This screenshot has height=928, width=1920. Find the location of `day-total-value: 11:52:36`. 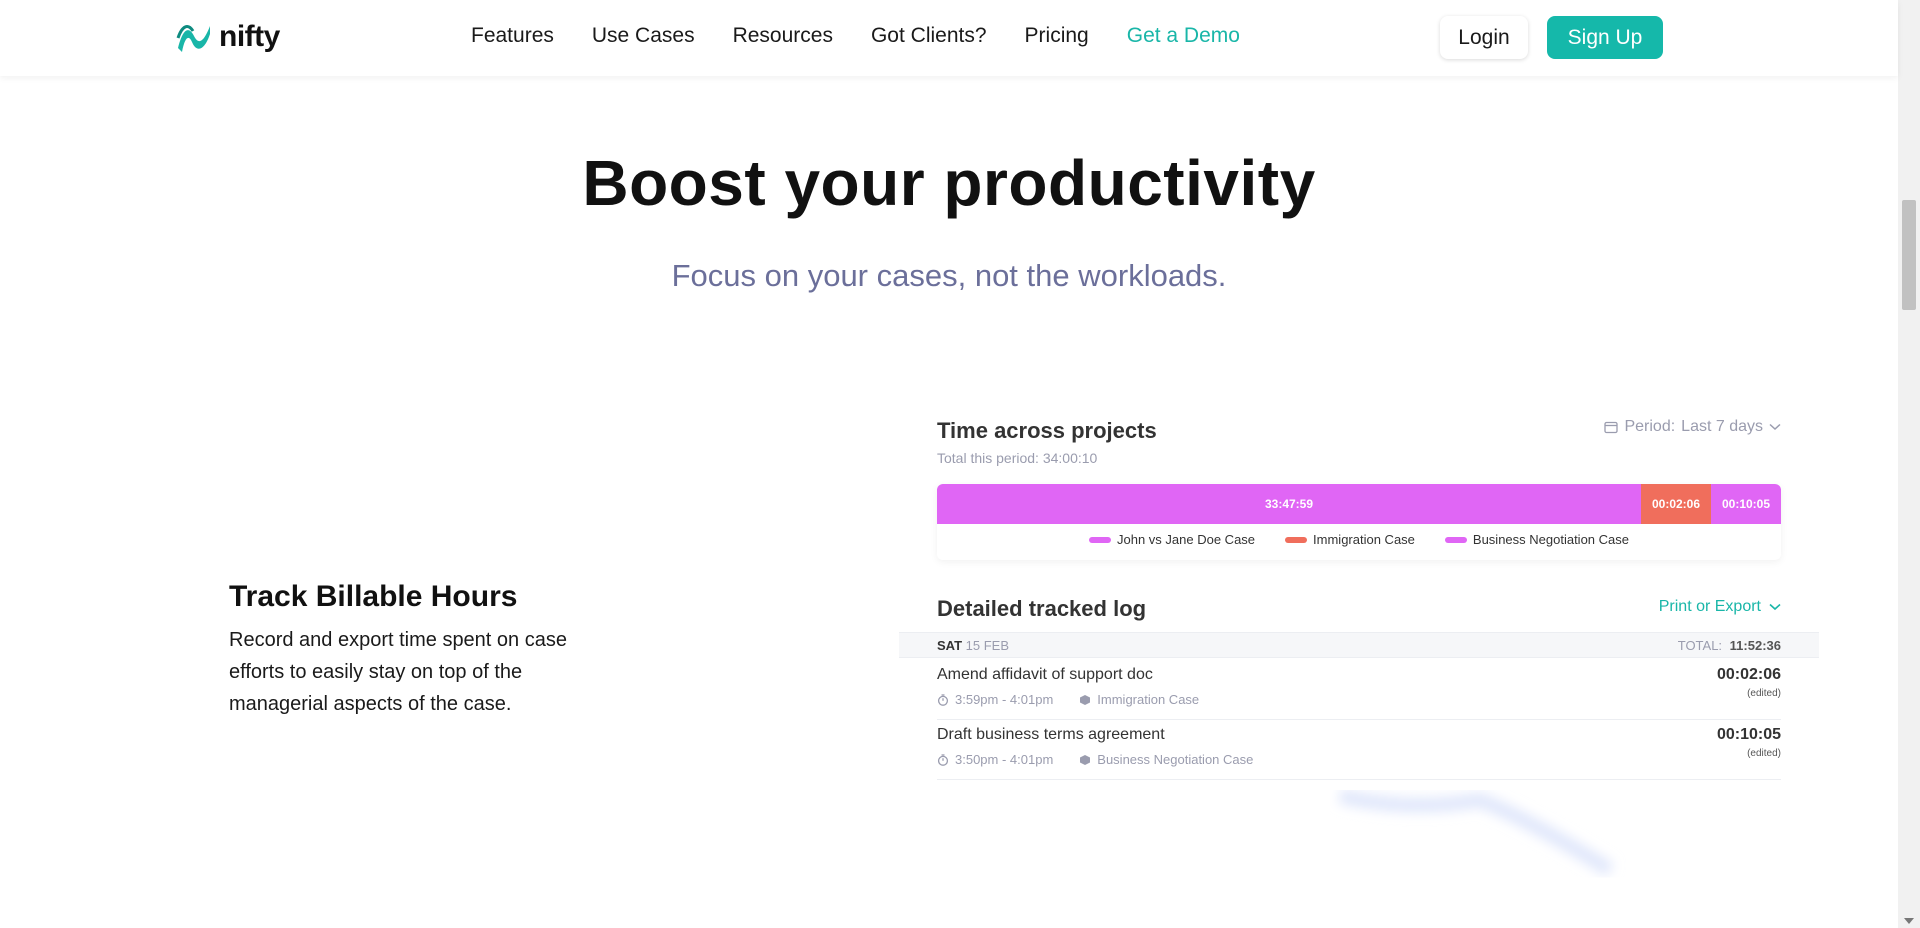

day-total-value: 11:52:36 is located at coordinates (1755, 645).